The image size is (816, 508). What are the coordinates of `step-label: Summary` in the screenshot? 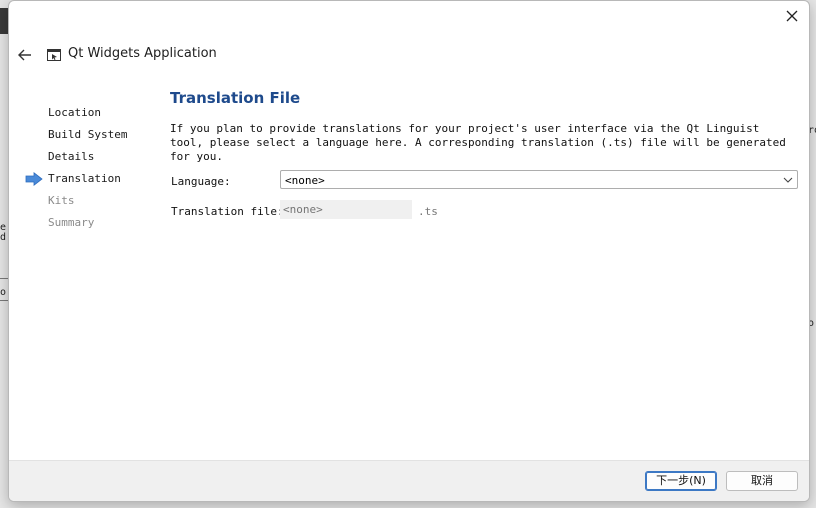 It's located at (71, 222).